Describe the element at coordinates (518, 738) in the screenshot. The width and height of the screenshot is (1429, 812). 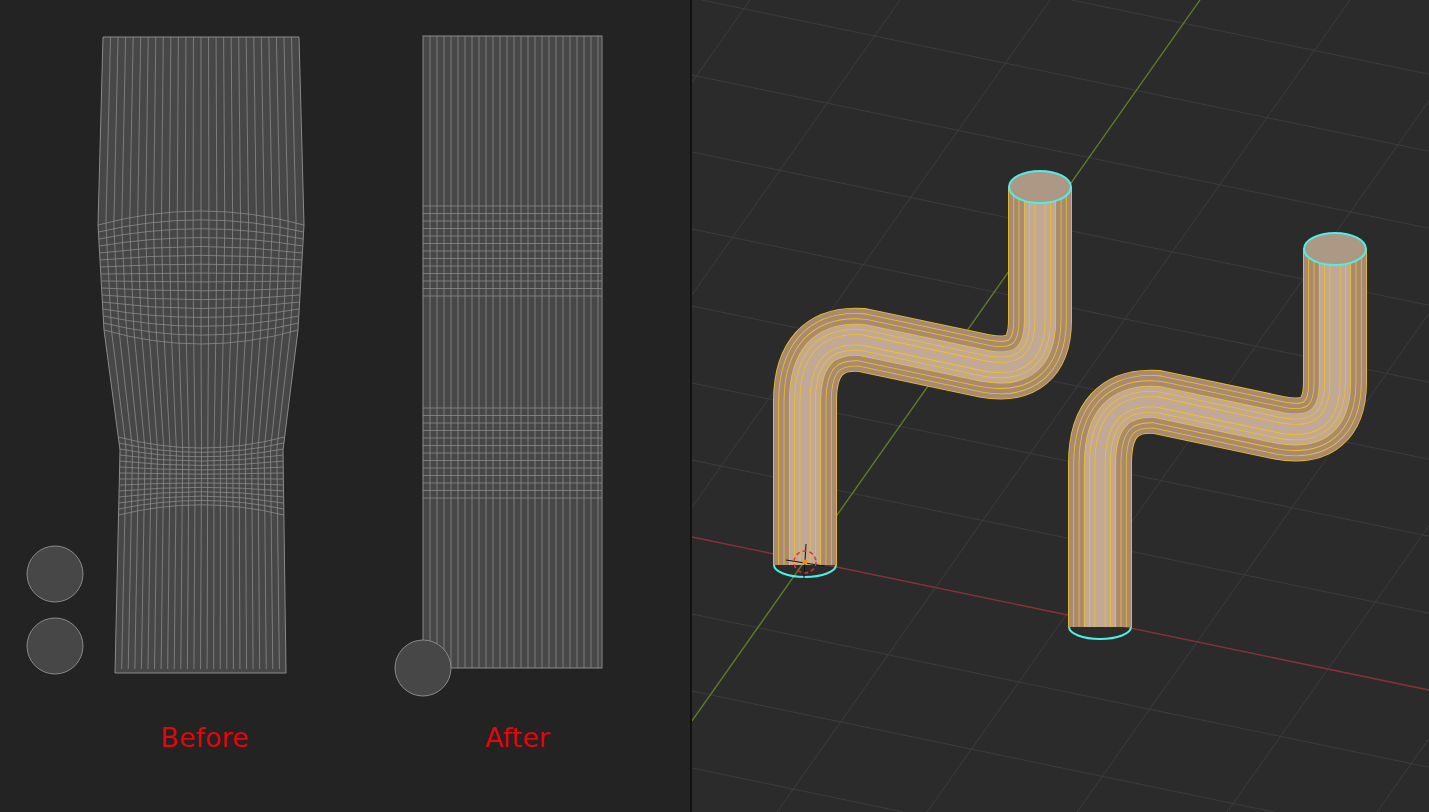
I see `caption-label: After` at that location.